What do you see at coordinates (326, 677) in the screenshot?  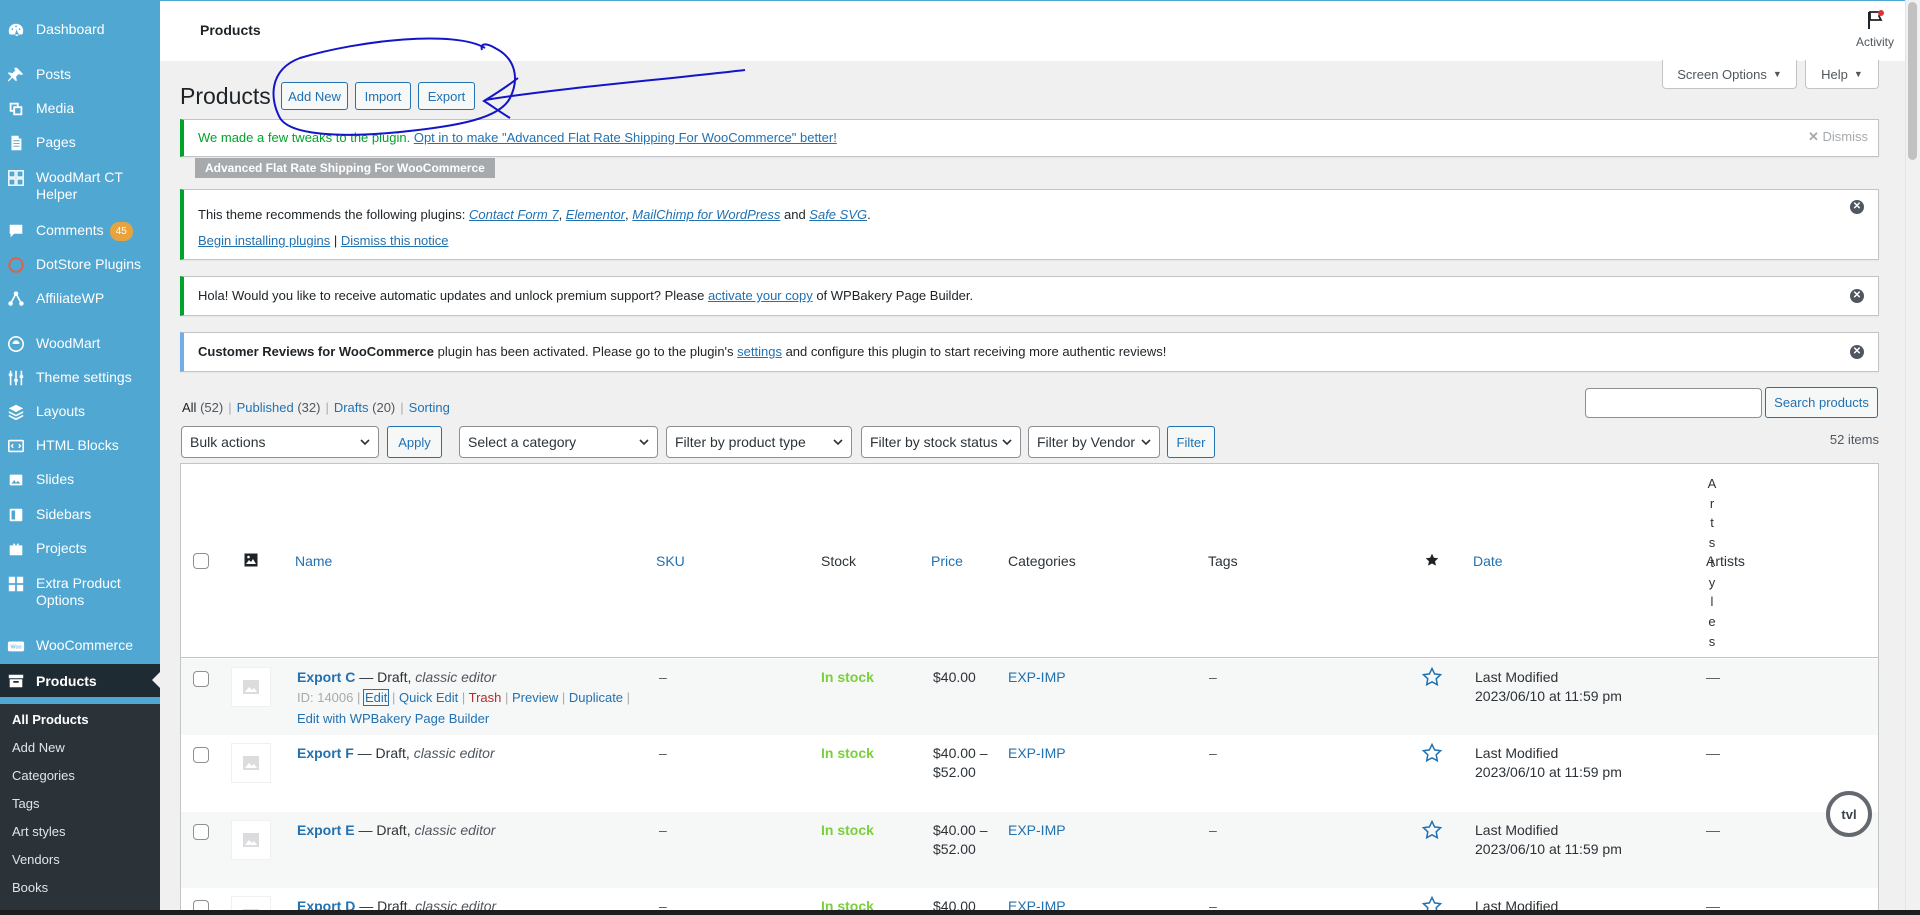 I see `product-title-link: Export C` at bounding box center [326, 677].